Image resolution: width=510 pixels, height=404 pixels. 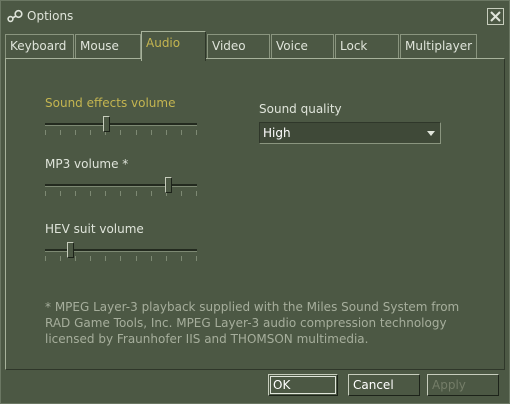 What do you see at coordinates (39, 46) in the screenshot?
I see `tab-keyboard: Keyboard` at bounding box center [39, 46].